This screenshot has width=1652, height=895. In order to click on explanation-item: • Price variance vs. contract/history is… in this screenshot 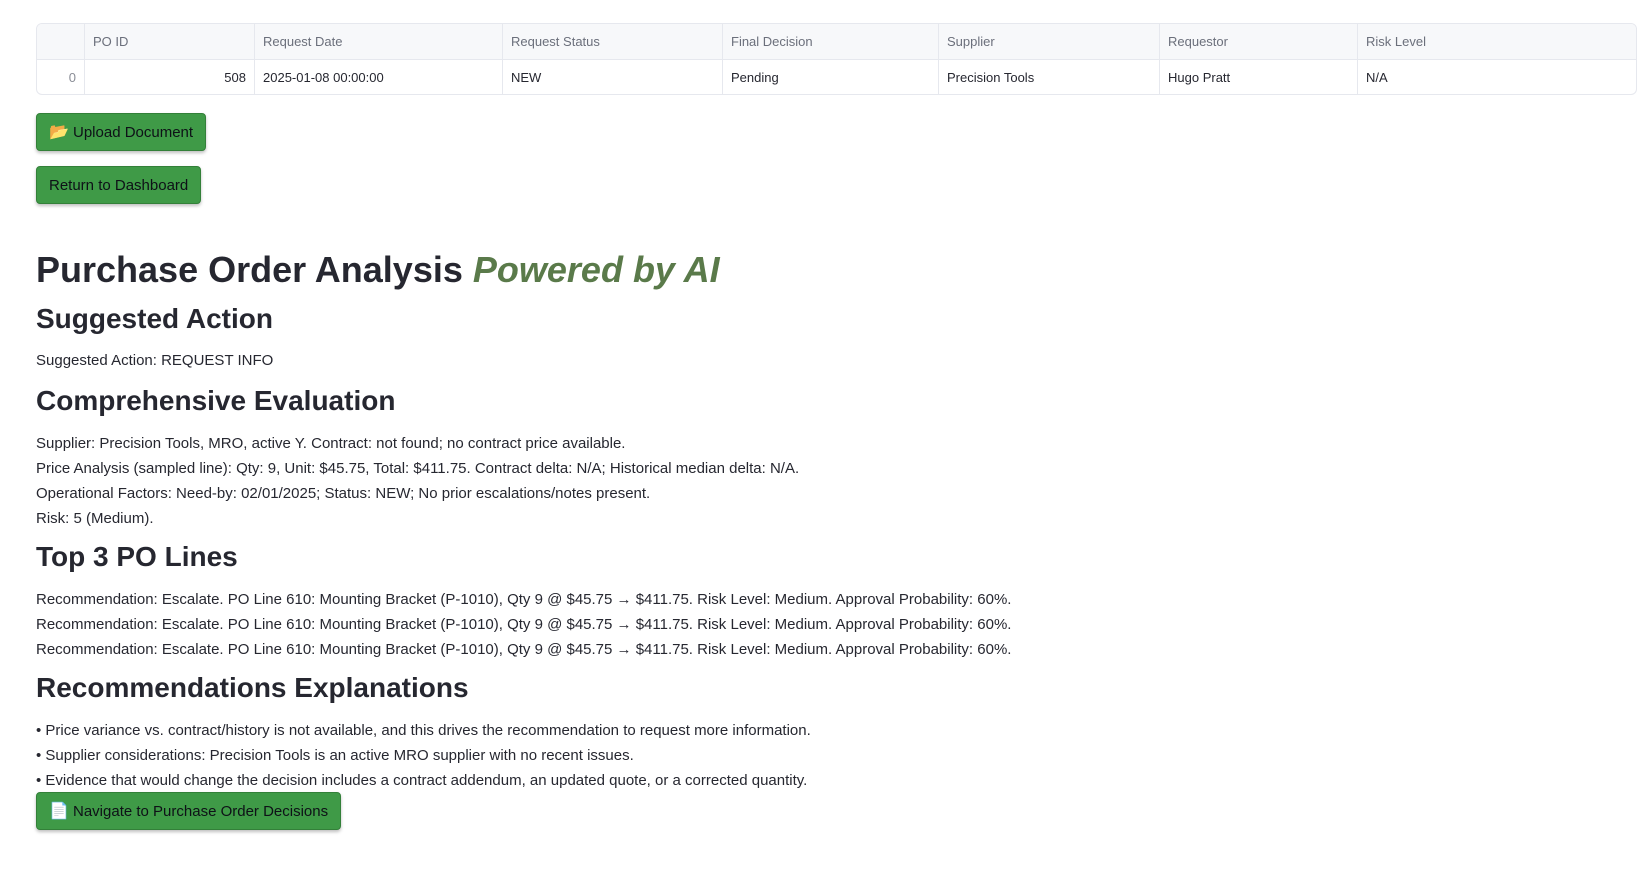, I will do `click(423, 730)`.